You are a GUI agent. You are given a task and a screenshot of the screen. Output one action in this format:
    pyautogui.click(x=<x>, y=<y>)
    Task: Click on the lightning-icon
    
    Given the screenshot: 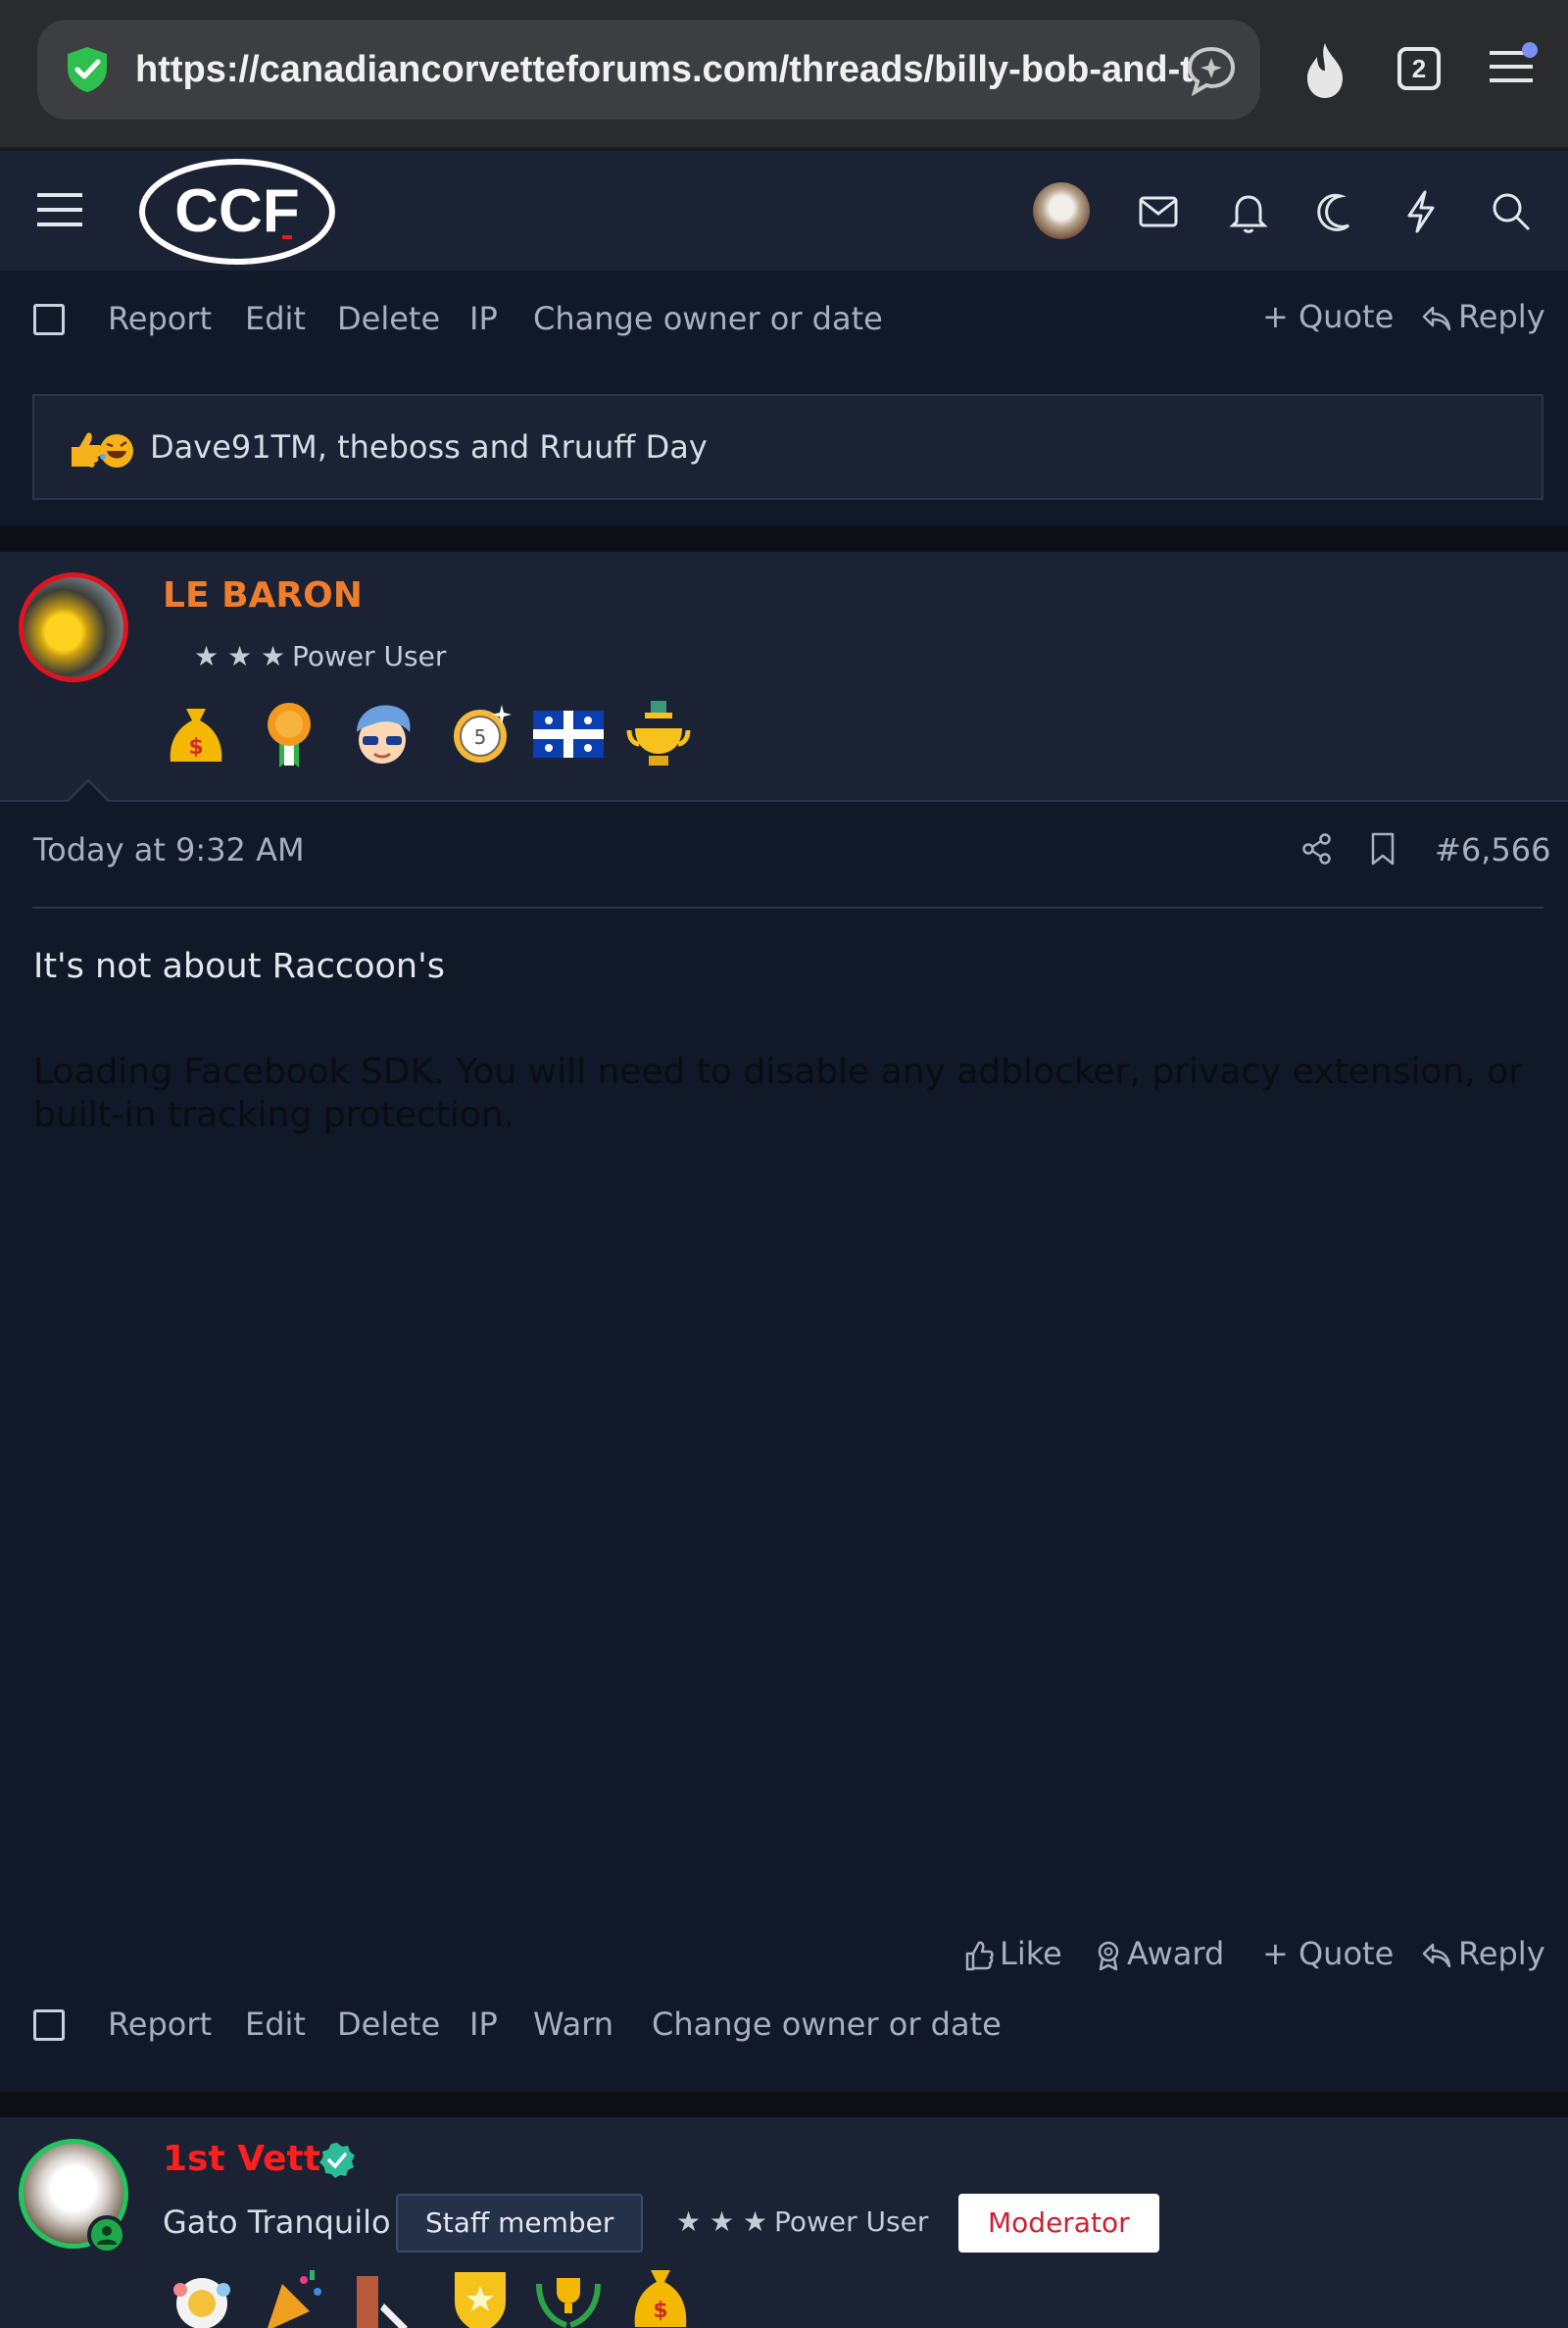 What is the action you would take?
    pyautogui.click(x=1421, y=211)
    